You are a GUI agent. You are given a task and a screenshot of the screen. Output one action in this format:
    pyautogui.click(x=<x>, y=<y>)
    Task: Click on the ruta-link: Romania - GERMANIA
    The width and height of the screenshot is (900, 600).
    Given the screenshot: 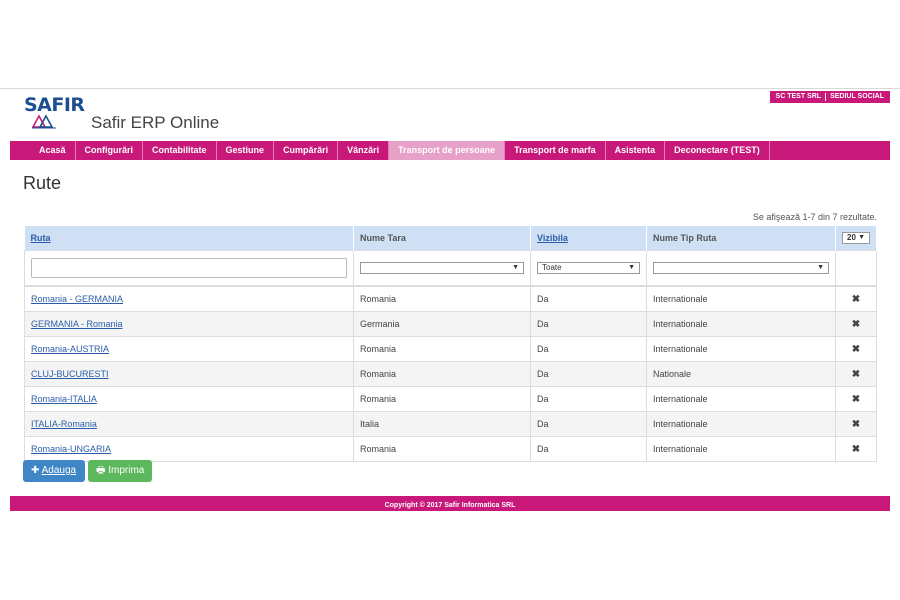 What is the action you would take?
    pyautogui.click(x=77, y=299)
    